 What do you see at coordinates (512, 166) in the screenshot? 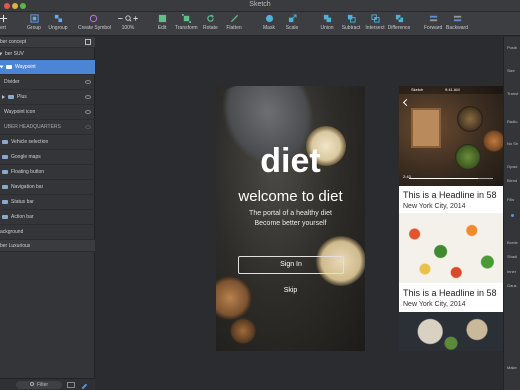
I see `inspector-opacity-label: Opaci` at bounding box center [512, 166].